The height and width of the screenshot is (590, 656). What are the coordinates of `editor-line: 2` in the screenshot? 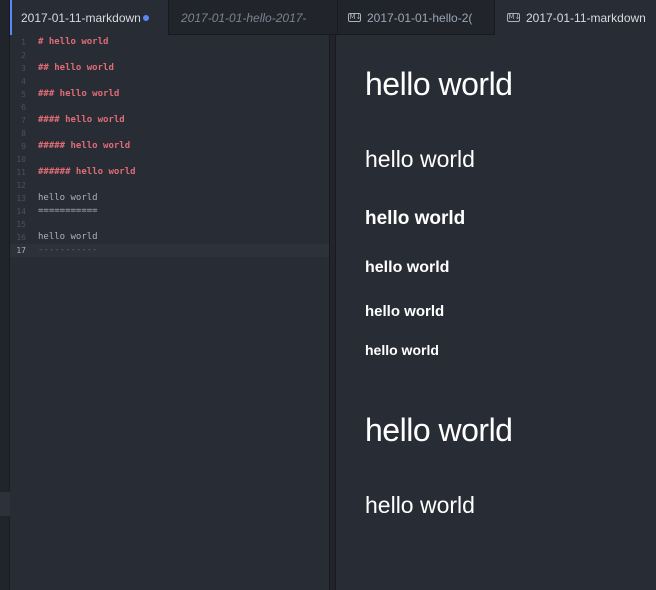 It's located at (169, 55).